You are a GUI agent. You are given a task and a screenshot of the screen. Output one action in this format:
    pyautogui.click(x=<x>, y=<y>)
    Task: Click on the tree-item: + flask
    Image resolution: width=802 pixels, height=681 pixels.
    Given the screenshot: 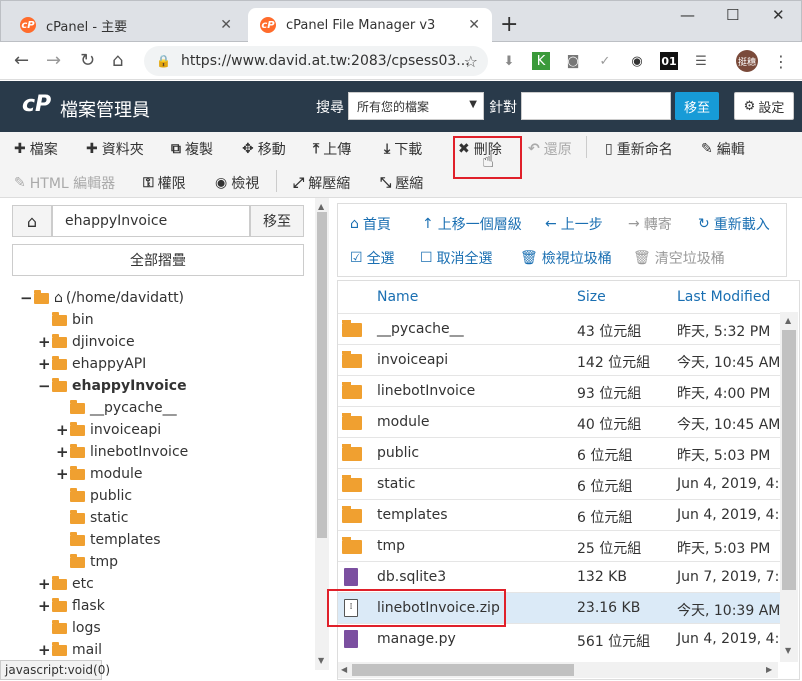 What is the action you would take?
    pyautogui.click(x=104, y=606)
    